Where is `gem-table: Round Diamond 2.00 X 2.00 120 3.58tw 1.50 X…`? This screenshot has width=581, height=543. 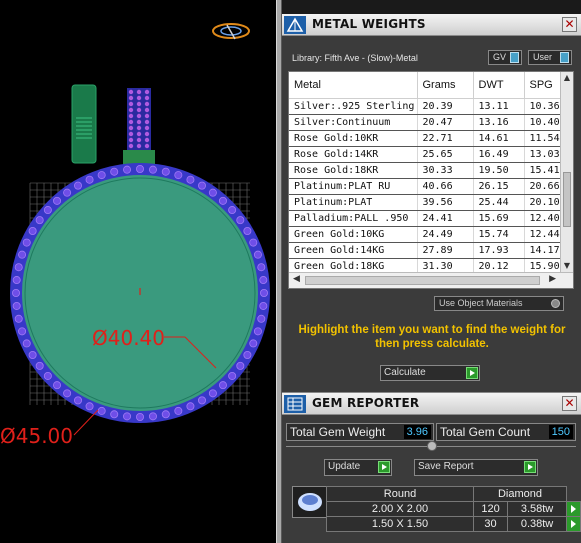
gem-table: Round Diamond 2.00 X 2.00 120 3.58tw 1.50 X… is located at coordinates (453, 509).